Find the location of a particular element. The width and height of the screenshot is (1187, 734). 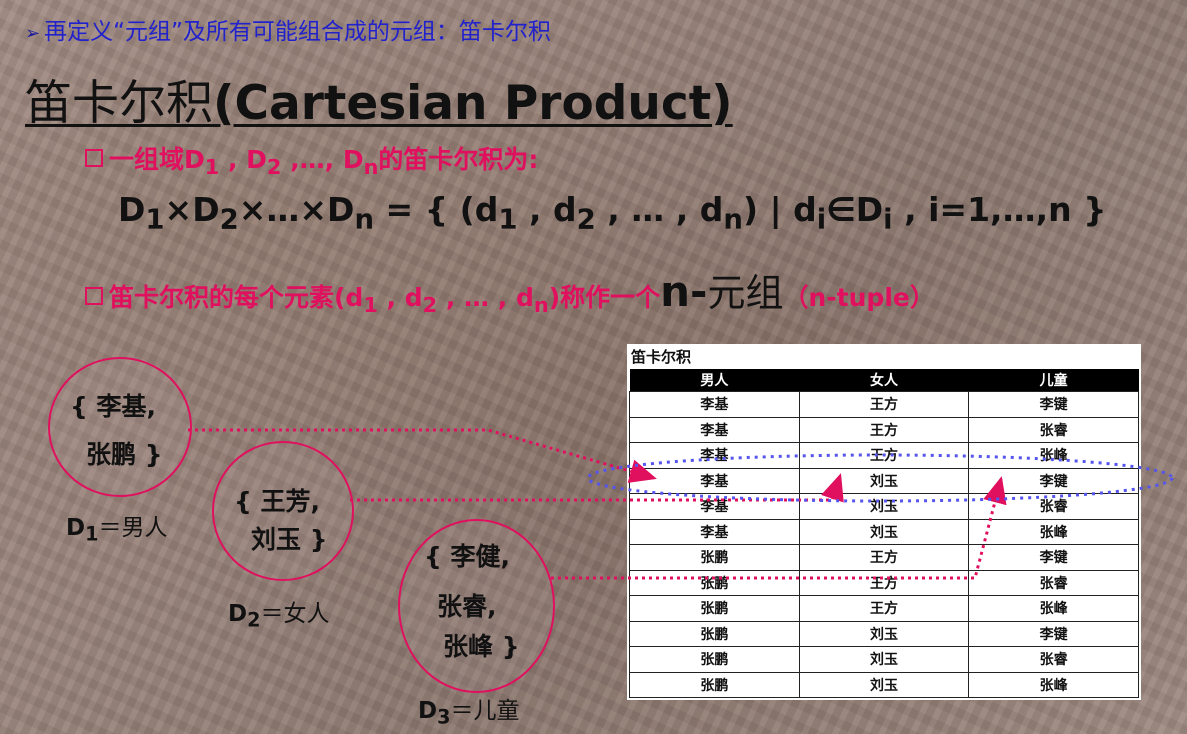

table-header-cell: 儿童 is located at coordinates (1053, 380).